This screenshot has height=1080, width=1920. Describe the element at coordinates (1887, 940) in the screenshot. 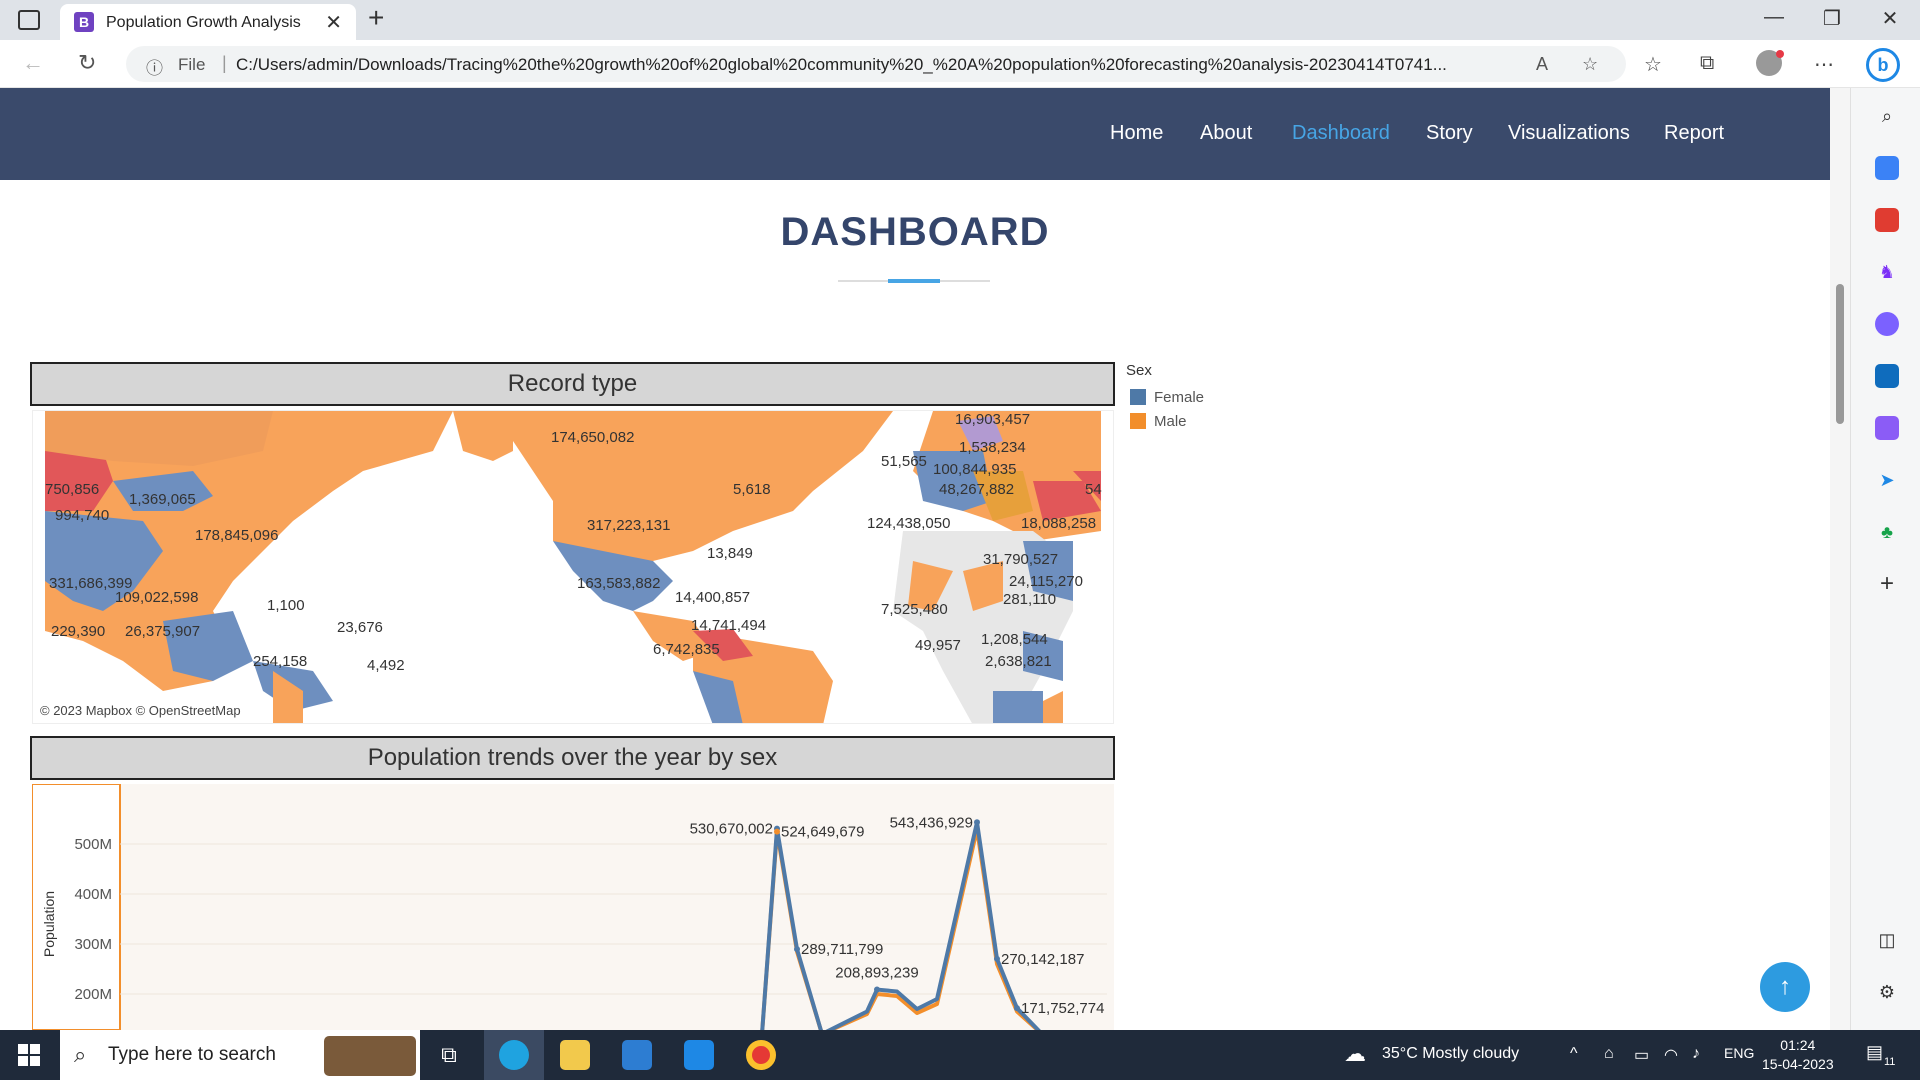

I see `split-screen-icon: ◫` at that location.